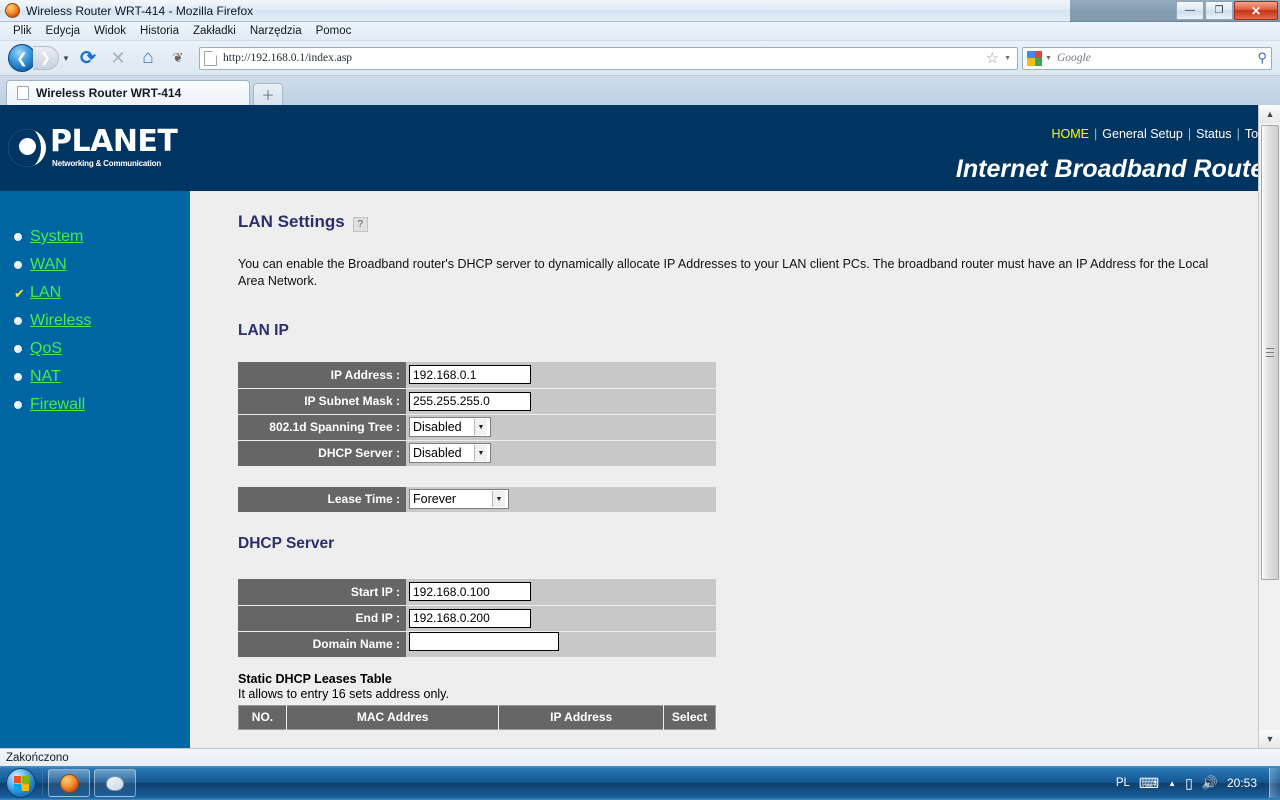 This screenshot has width=1280, height=800. I want to click on section-title-lan-ip: LAN IP, so click(263, 330).